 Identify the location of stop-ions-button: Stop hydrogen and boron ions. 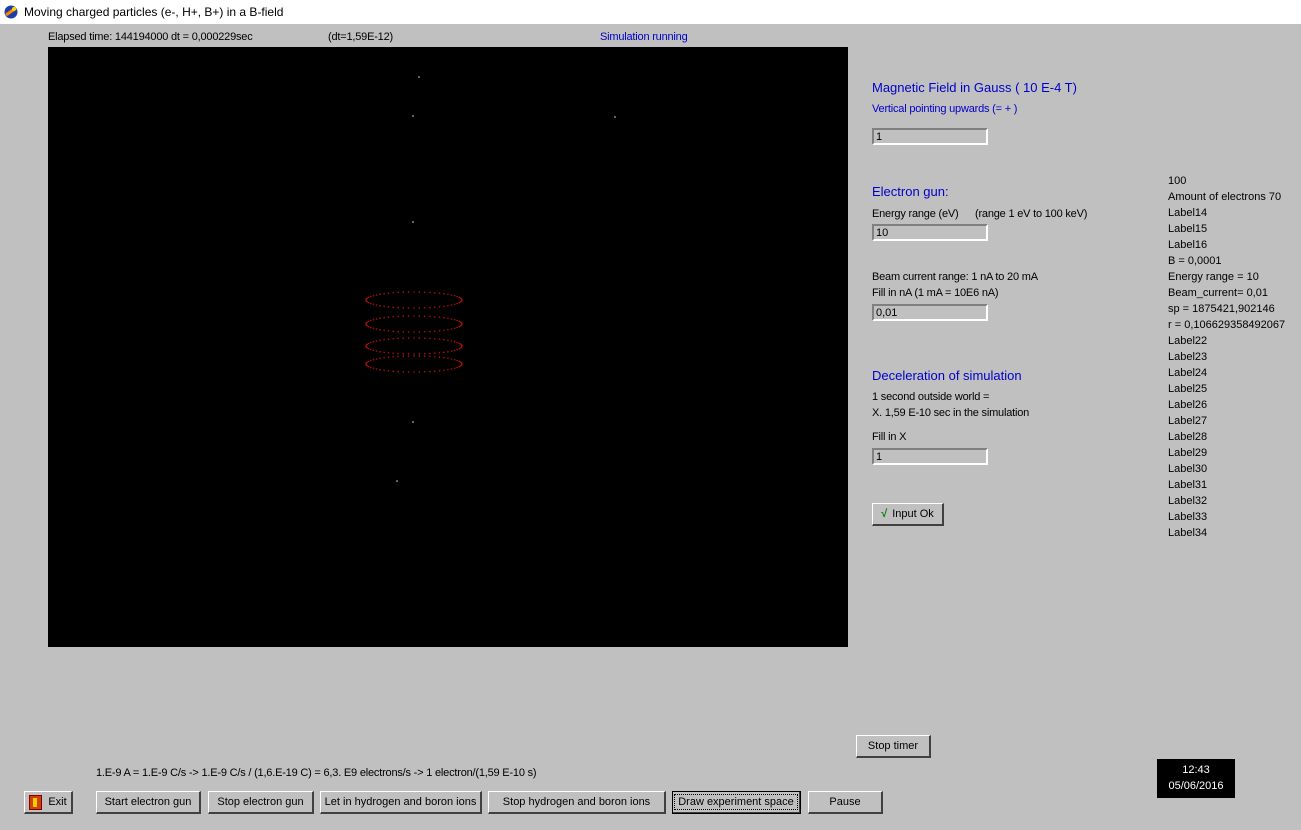
(577, 802).